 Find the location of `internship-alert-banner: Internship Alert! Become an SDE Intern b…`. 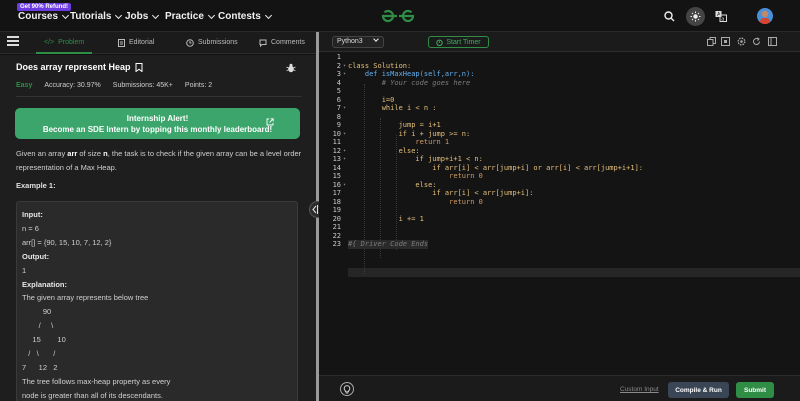

internship-alert-banner: Internship Alert! Become an SDE Intern b… is located at coordinates (157, 123).